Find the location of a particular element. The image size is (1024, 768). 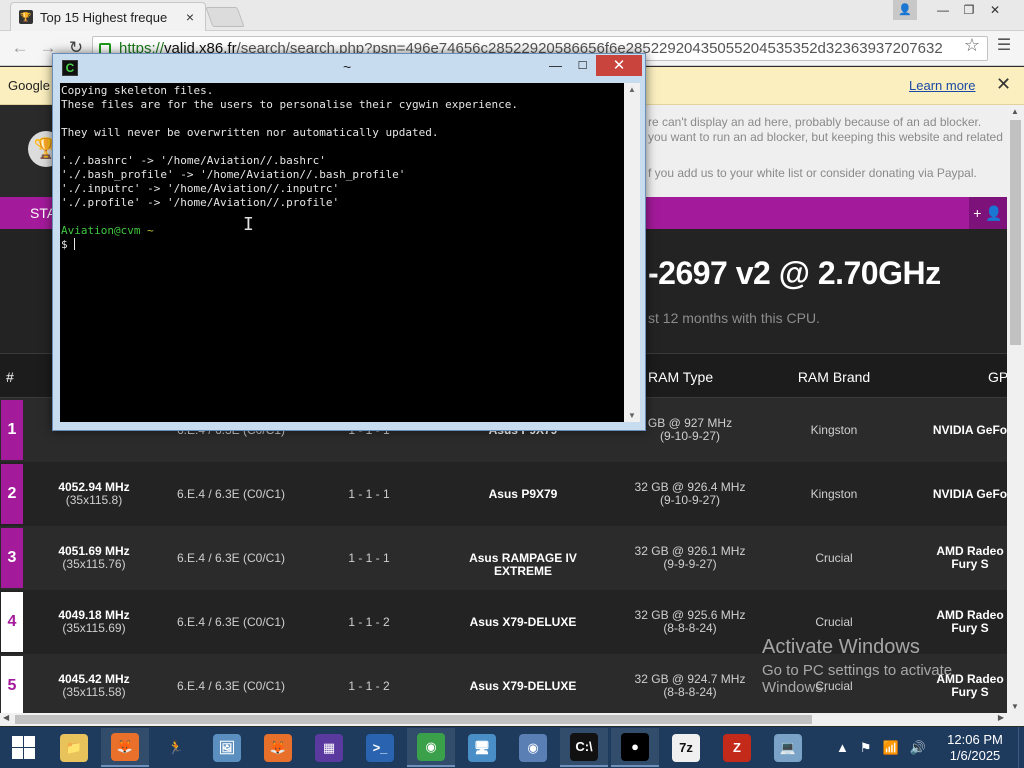

watermark-subtitle: Go to PC settings to activate Windows. is located at coordinates (857, 679).